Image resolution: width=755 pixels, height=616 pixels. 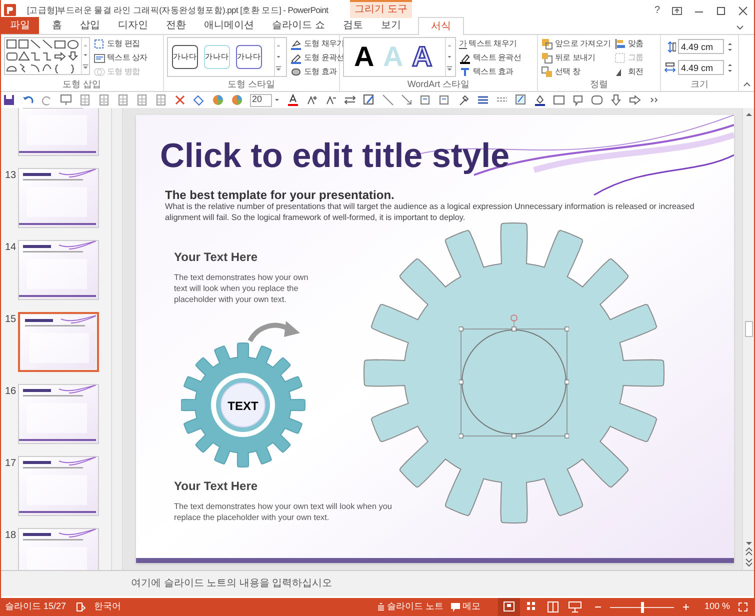 What do you see at coordinates (514, 377) in the screenshot?
I see `selection-handles-drawing` at bounding box center [514, 377].